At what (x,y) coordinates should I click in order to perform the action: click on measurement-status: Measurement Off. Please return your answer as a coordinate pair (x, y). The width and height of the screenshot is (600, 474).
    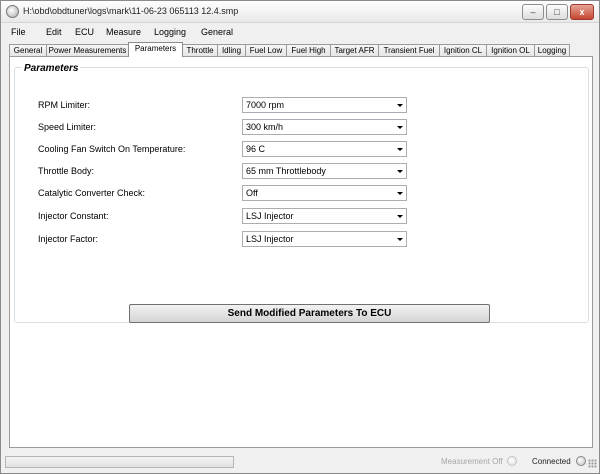
    Looking at the image, I should click on (472, 461).